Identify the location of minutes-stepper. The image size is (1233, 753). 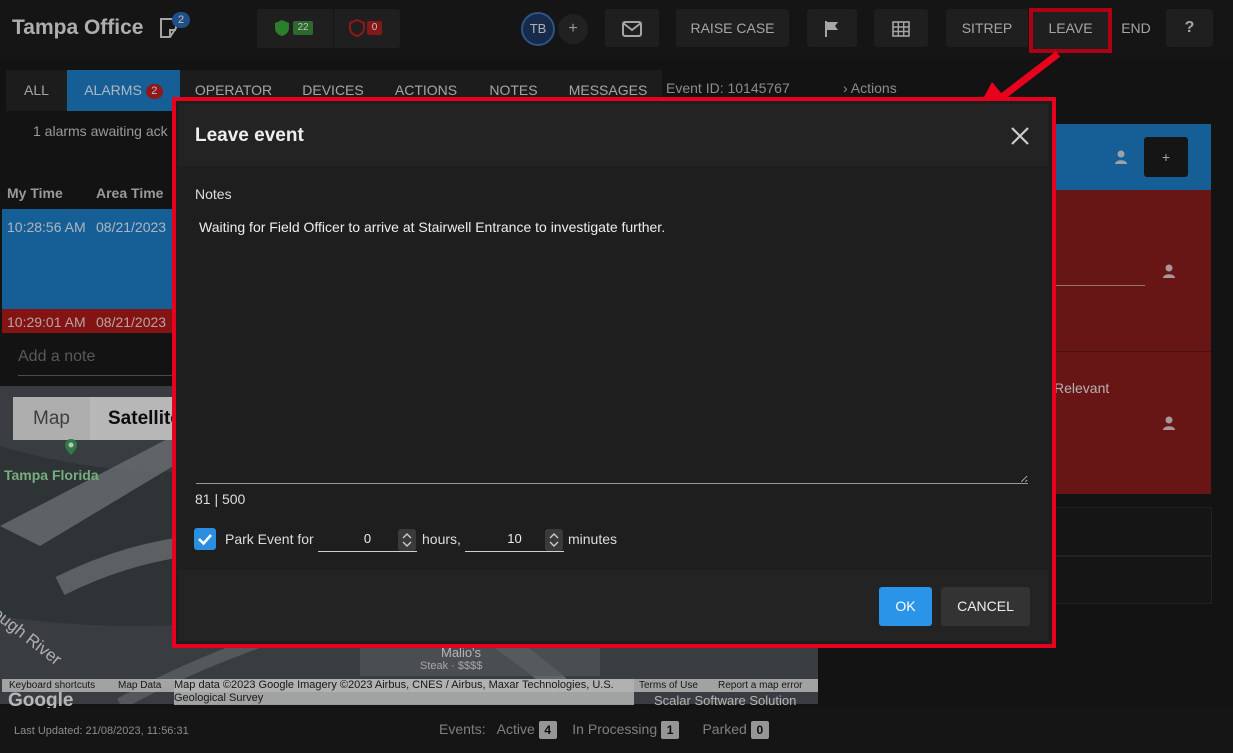
(554, 540).